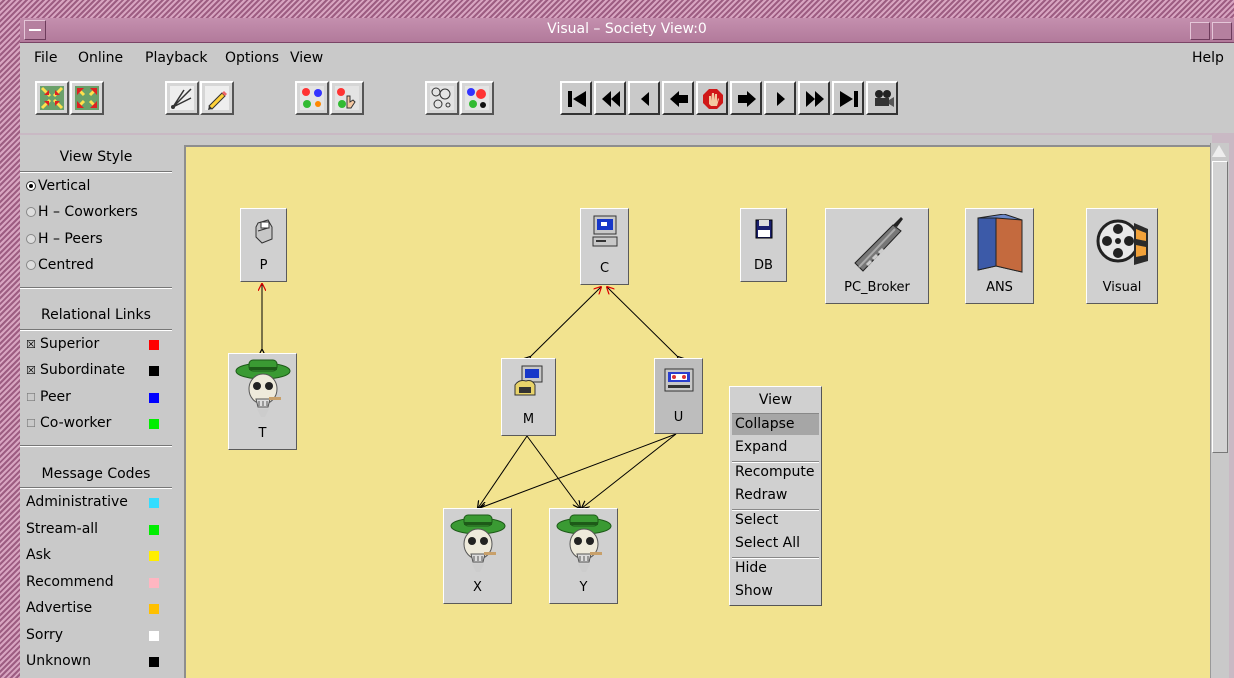  I want to click on link-u-y, so click(629, 470).